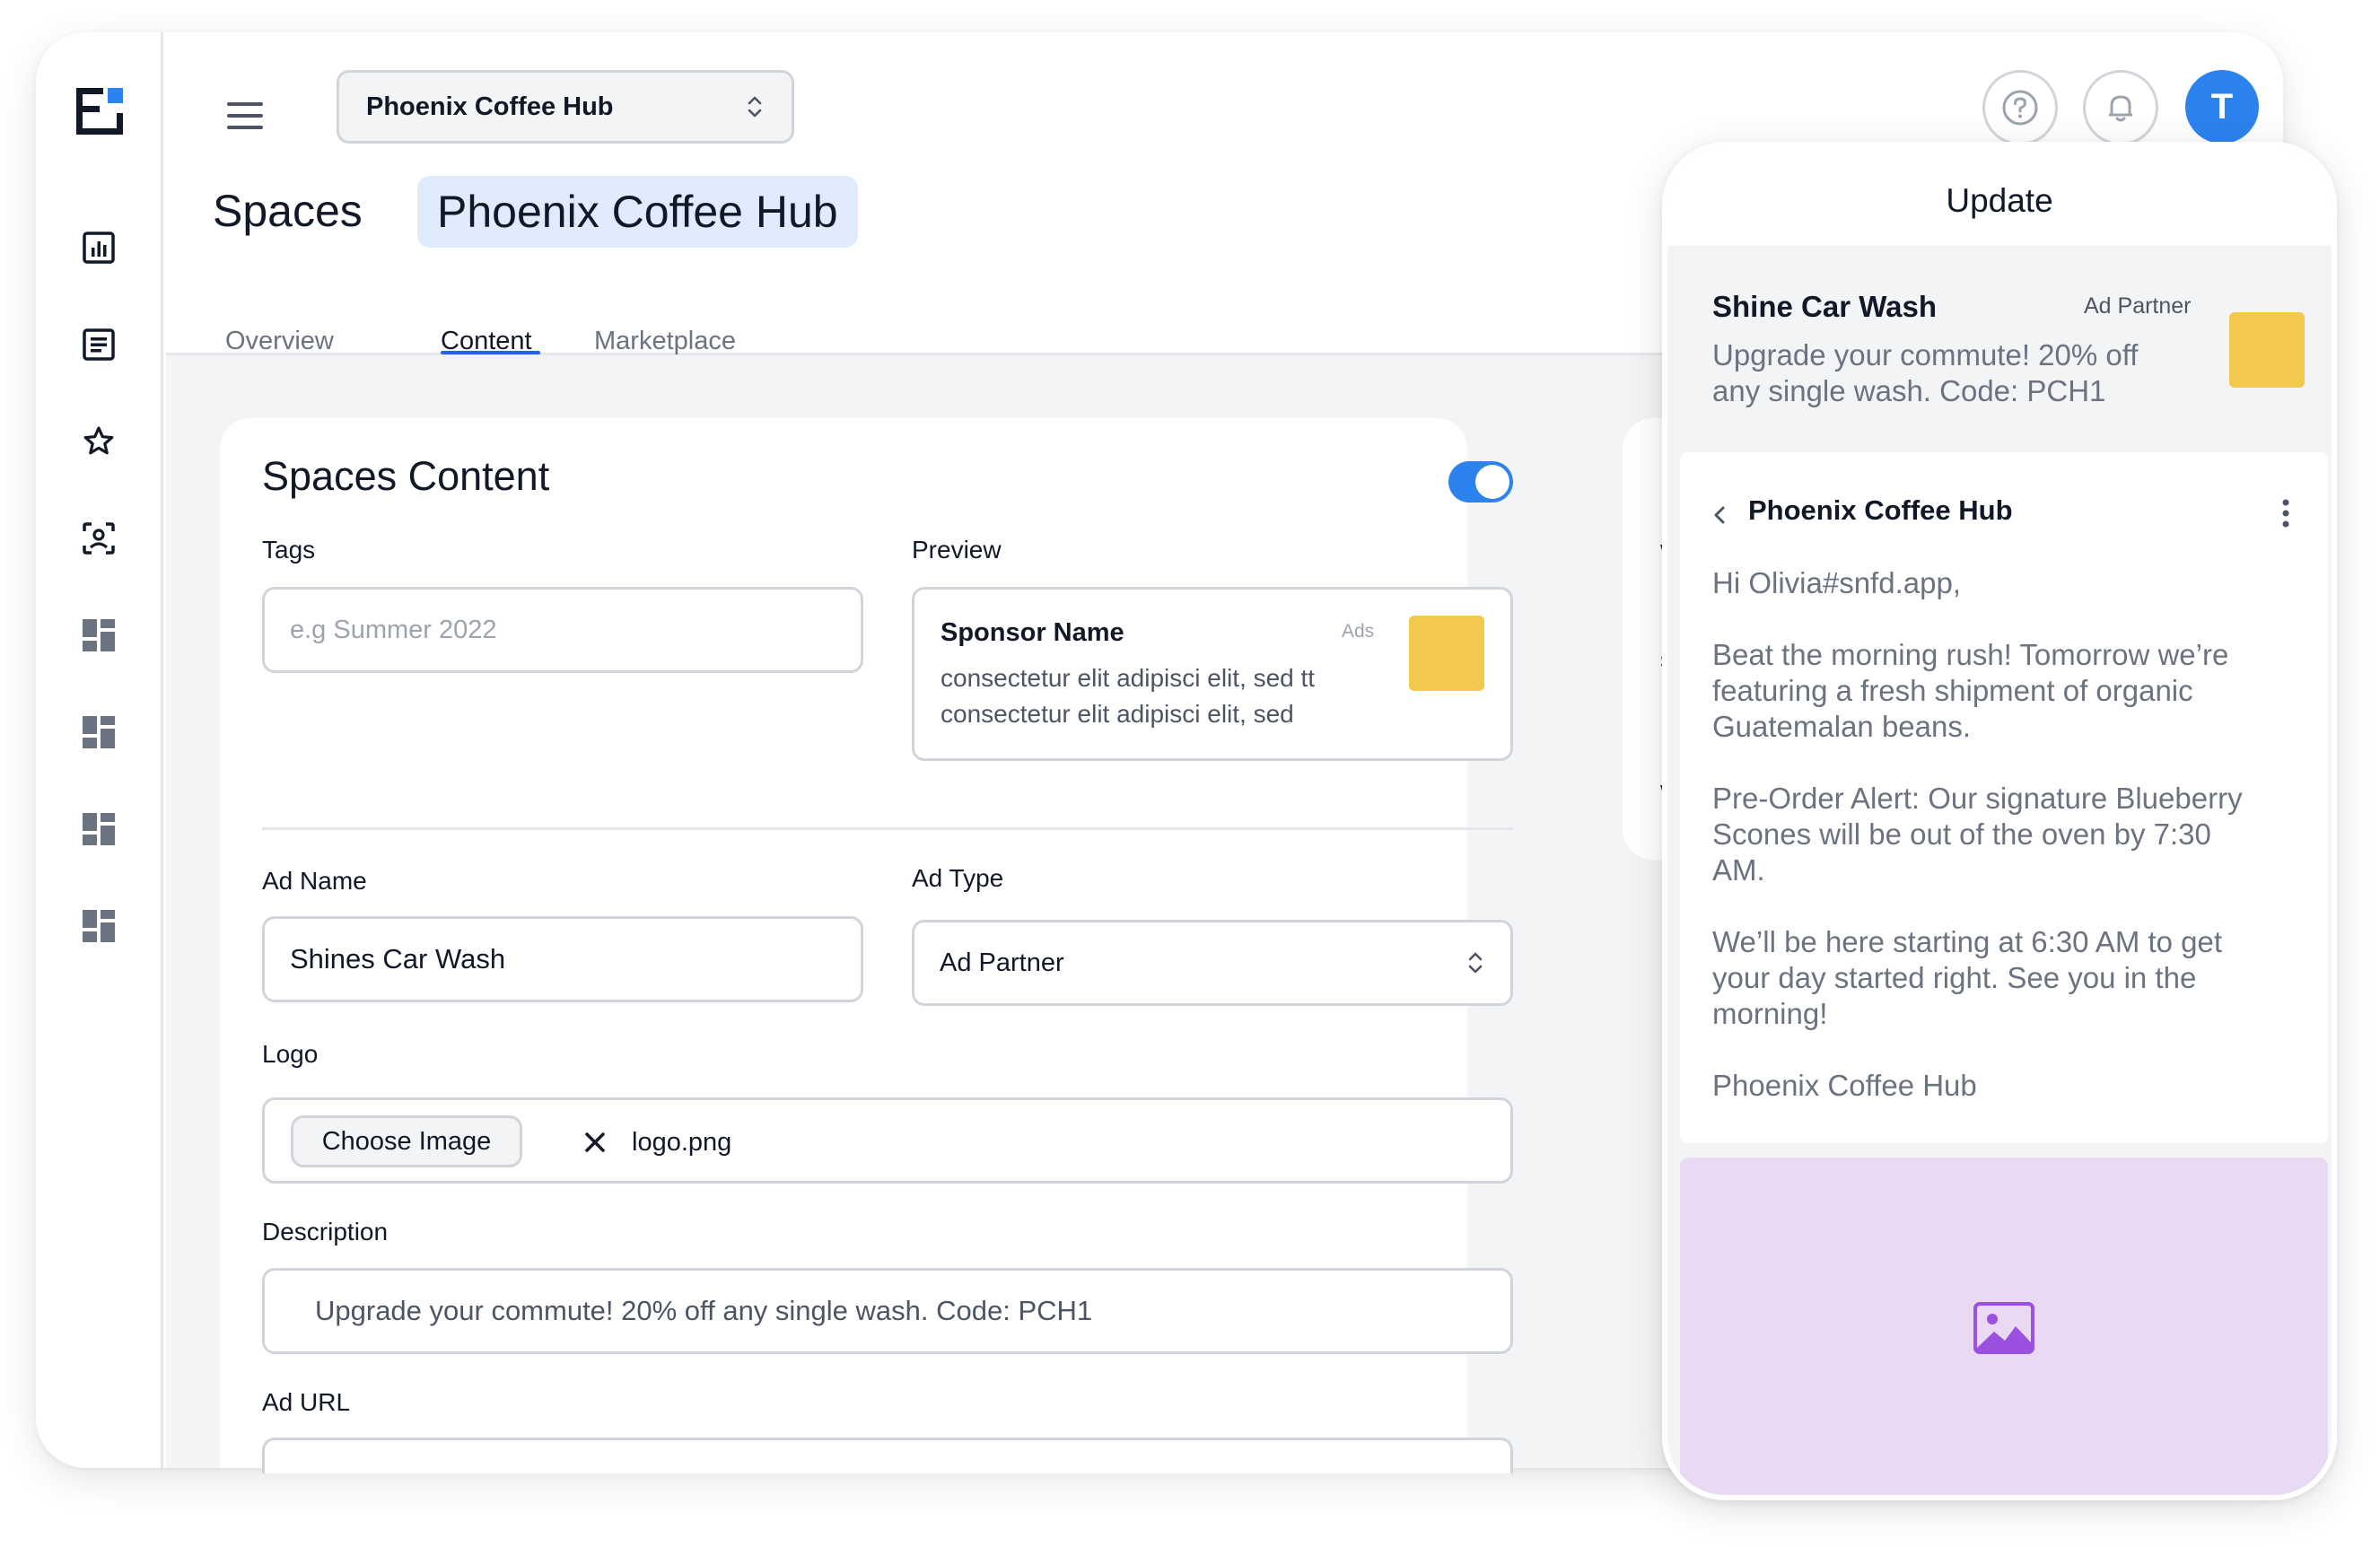 This screenshot has height=1547, width=2380. I want to click on email-sender: Phoenix Coffee Hub, so click(1880, 510).